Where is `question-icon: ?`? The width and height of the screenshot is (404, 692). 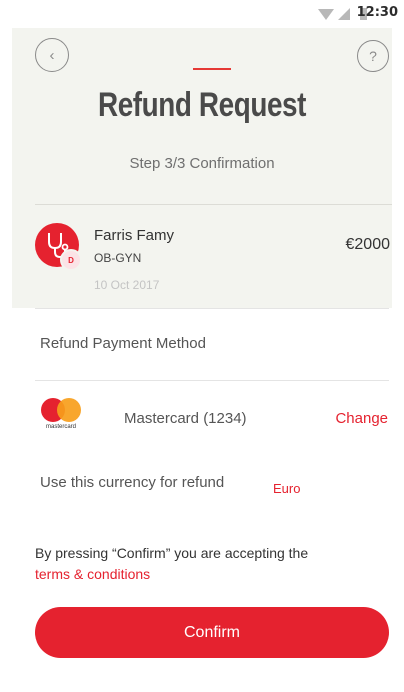 question-icon: ? is located at coordinates (373, 56).